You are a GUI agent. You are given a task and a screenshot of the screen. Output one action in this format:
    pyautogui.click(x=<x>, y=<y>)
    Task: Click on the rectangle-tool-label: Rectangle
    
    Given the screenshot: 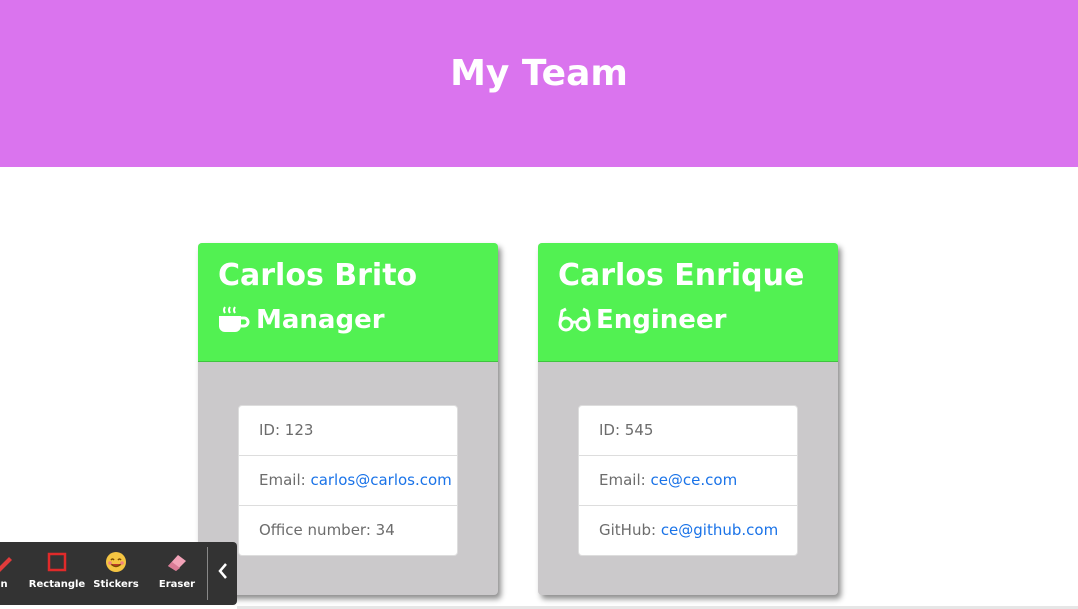 What is the action you would take?
    pyautogui.click(x=57, y=584)
    